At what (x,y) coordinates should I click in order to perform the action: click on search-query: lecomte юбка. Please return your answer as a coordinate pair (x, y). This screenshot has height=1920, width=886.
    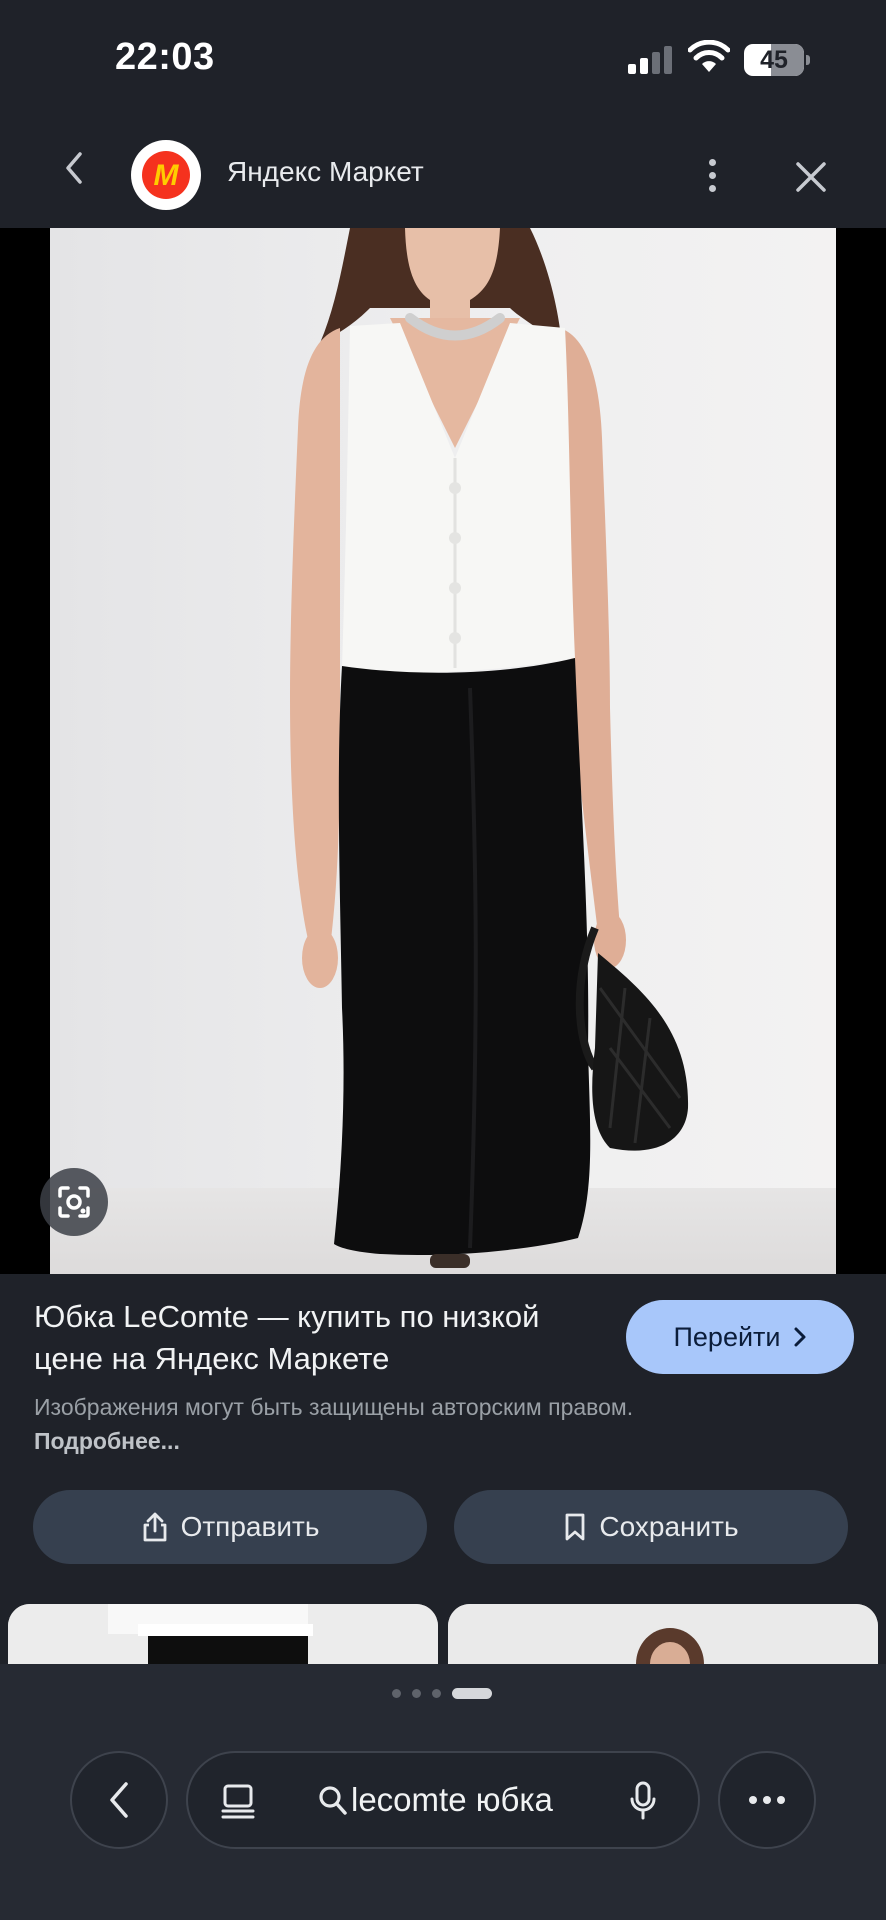
    Looking at the image, I should click on (452, 1800).